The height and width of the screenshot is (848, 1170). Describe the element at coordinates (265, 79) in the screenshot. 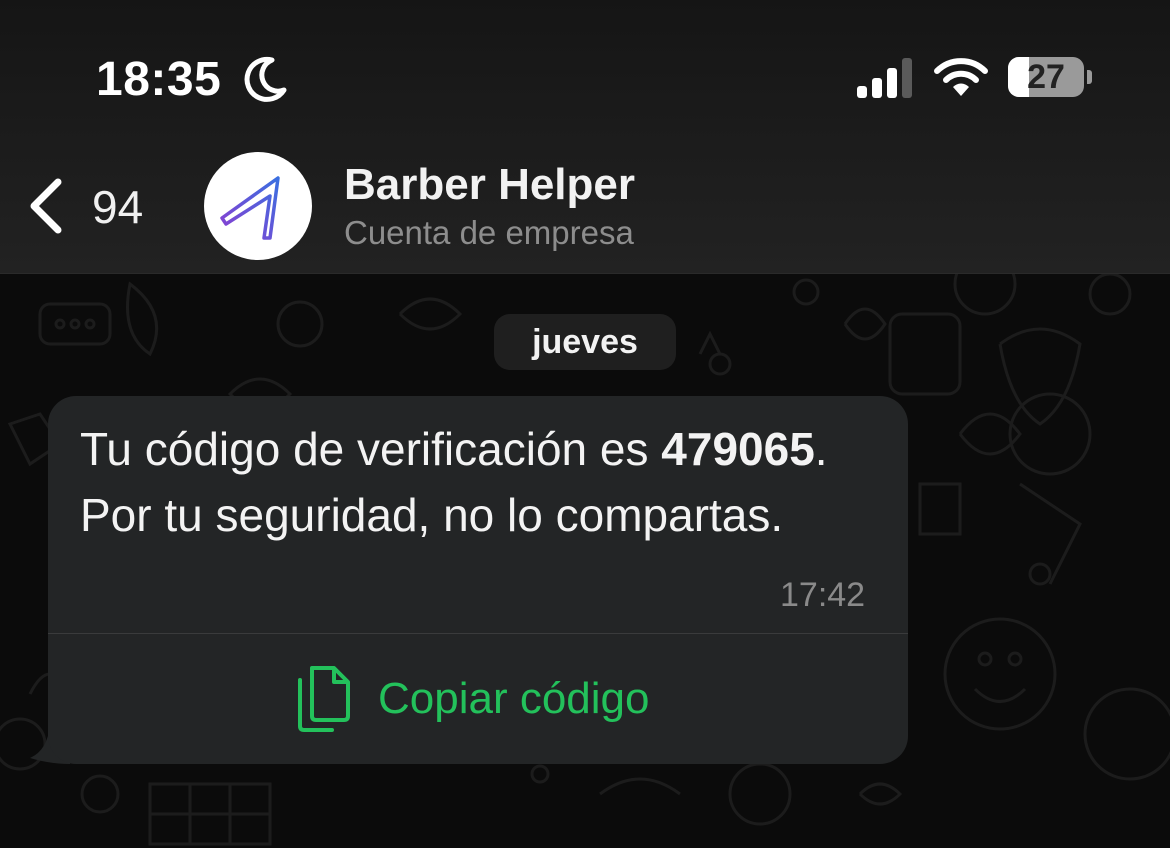

I see `moon-icon` at that location.